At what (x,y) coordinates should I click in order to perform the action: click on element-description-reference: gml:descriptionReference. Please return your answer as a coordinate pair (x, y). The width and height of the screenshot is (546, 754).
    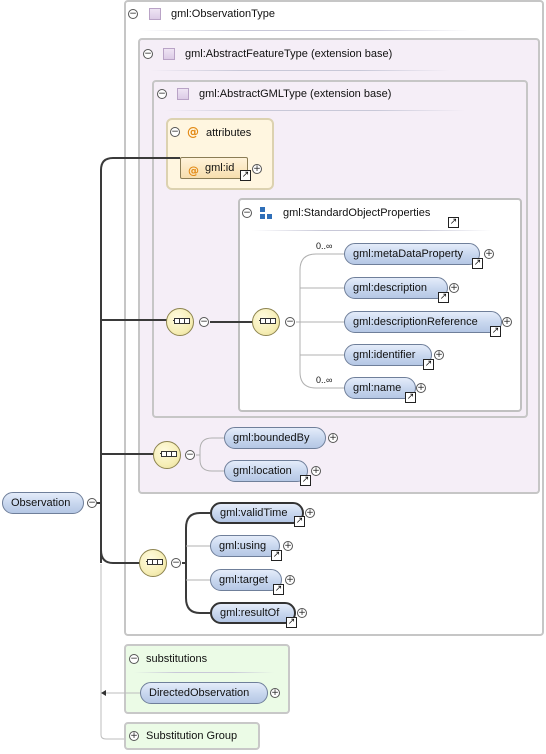
    Looking at the image, I should click on (423, 322).